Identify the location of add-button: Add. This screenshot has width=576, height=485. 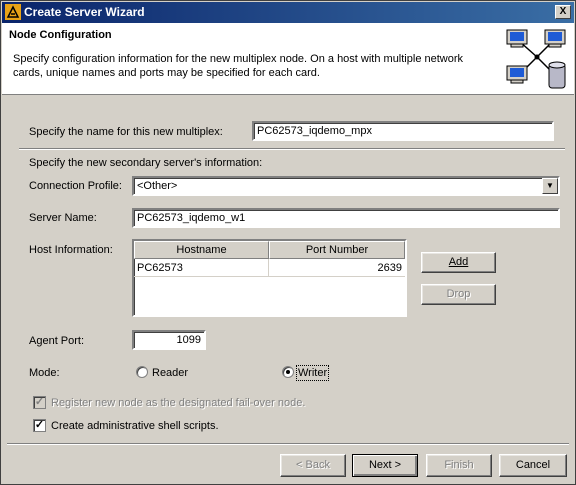
(458, 262).